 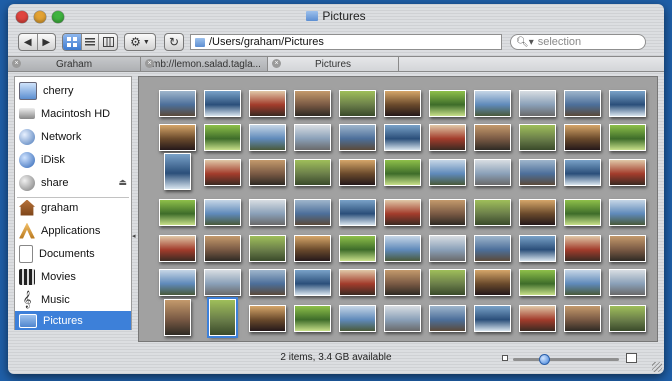 I want to click on eject-icon: ⏏, so click(x=122, y=182).